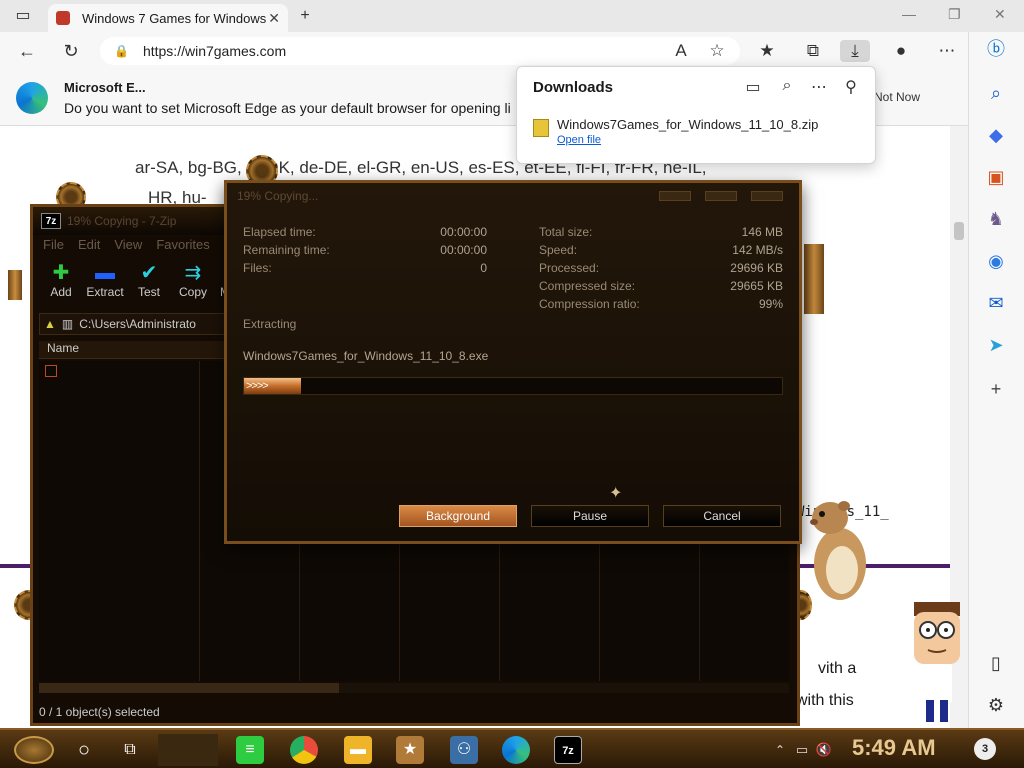  What do you see at coordinates (717, 51) in the screenshot?
I see `add-favorite-icon: ☆` at bounding box center [717, 51].